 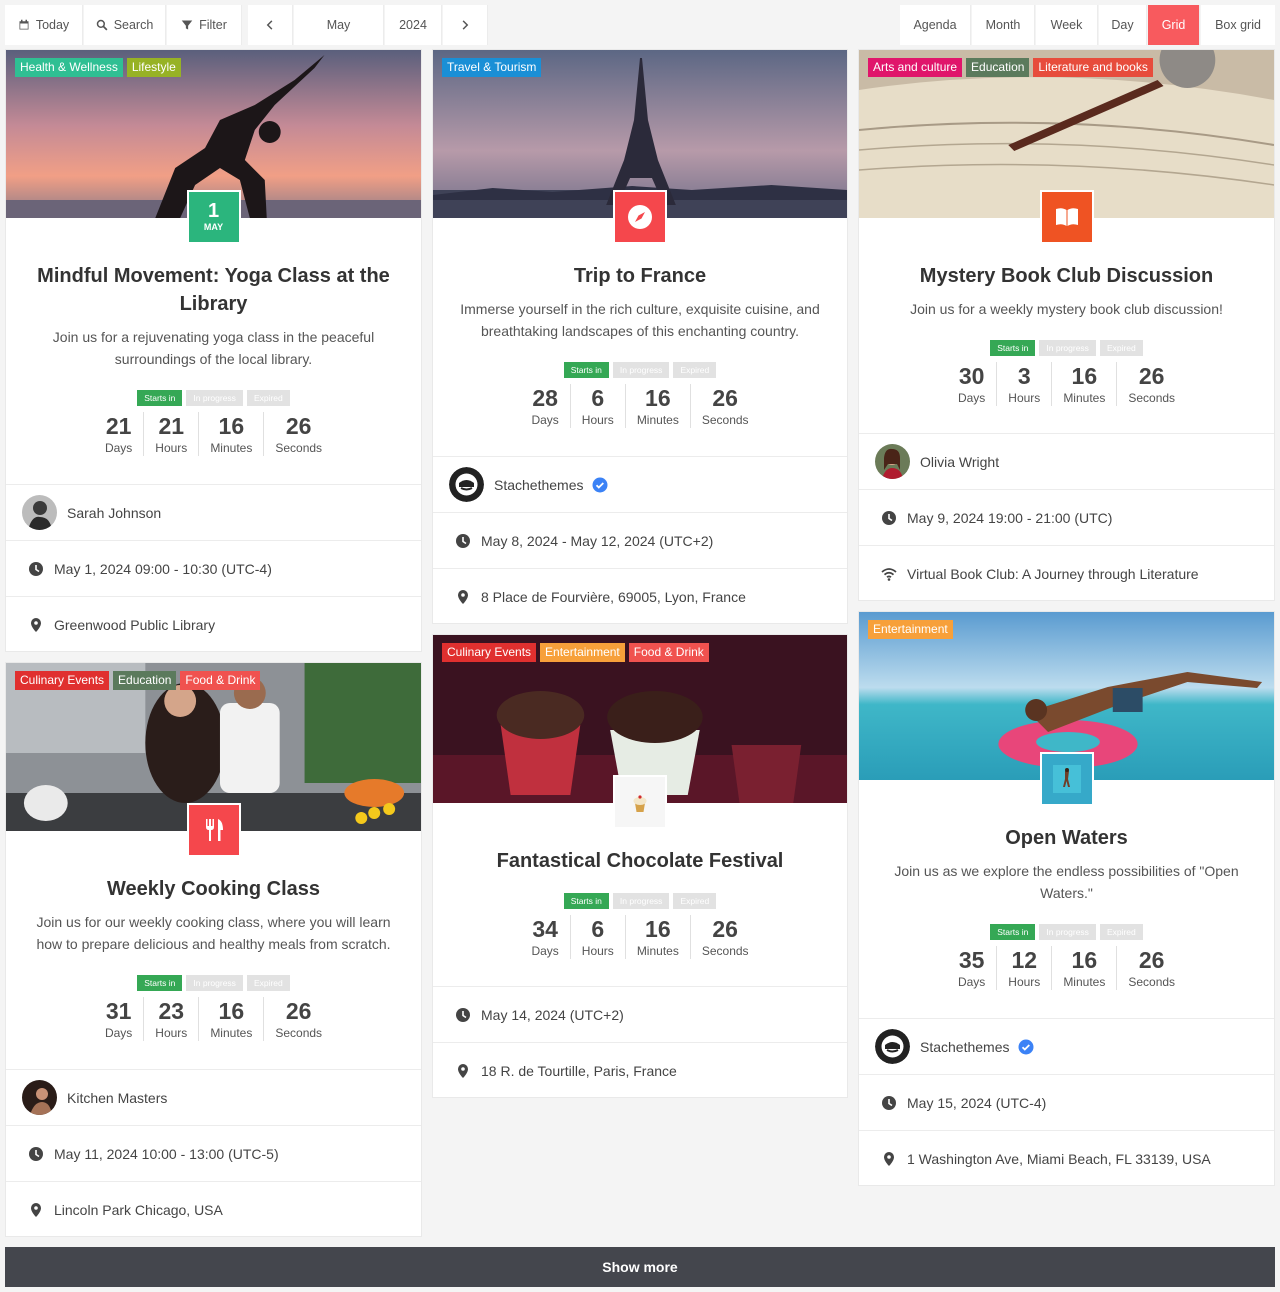 I want to click on category-tag: Travel & Tourism, so click(x=492, y=67).